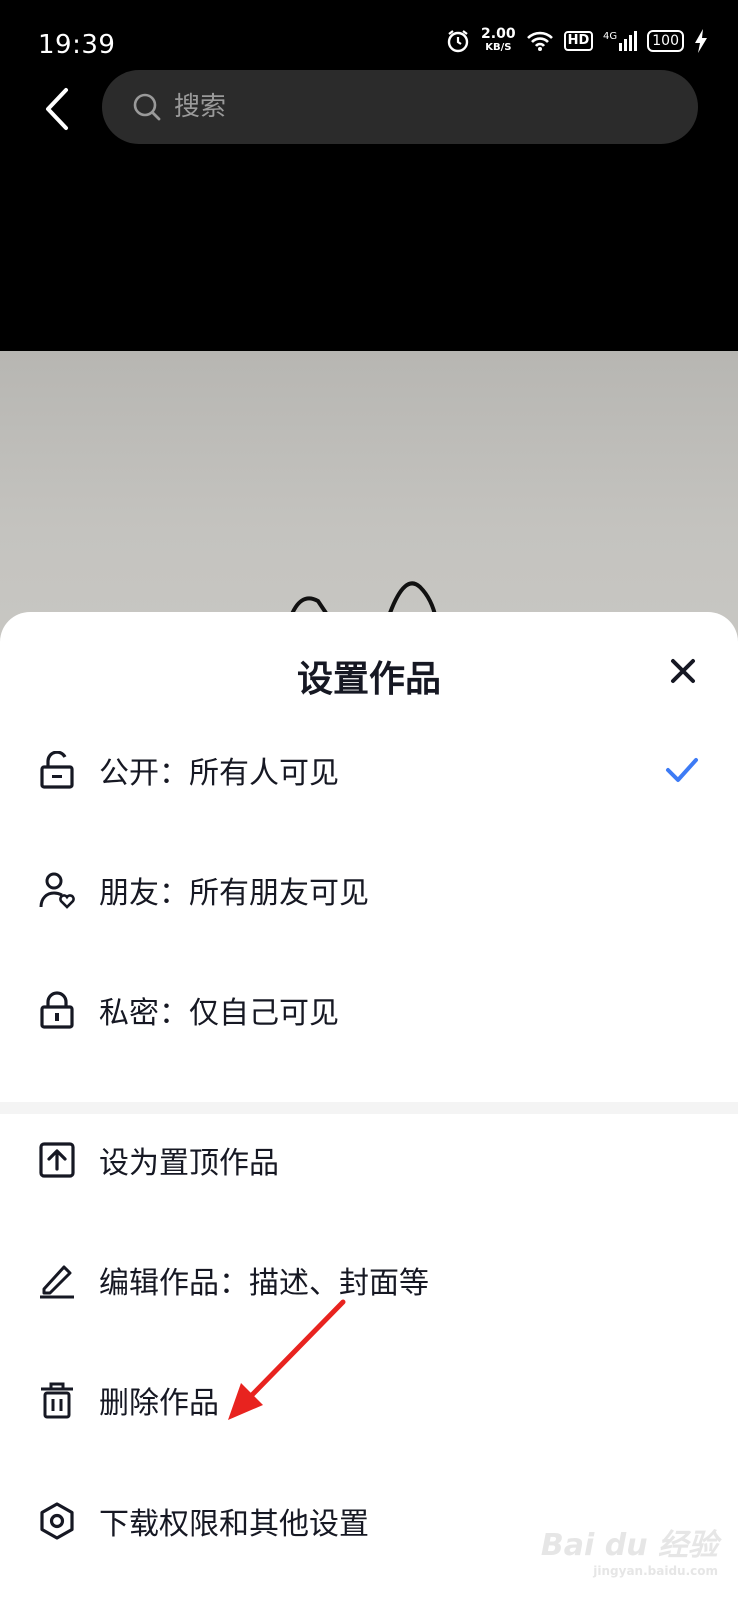  What do you see at coordinates (234, 893) in the screenshot?
I see `privacy-option-label: 朋友：所有朋友可见` at bounding box center [234, 893].